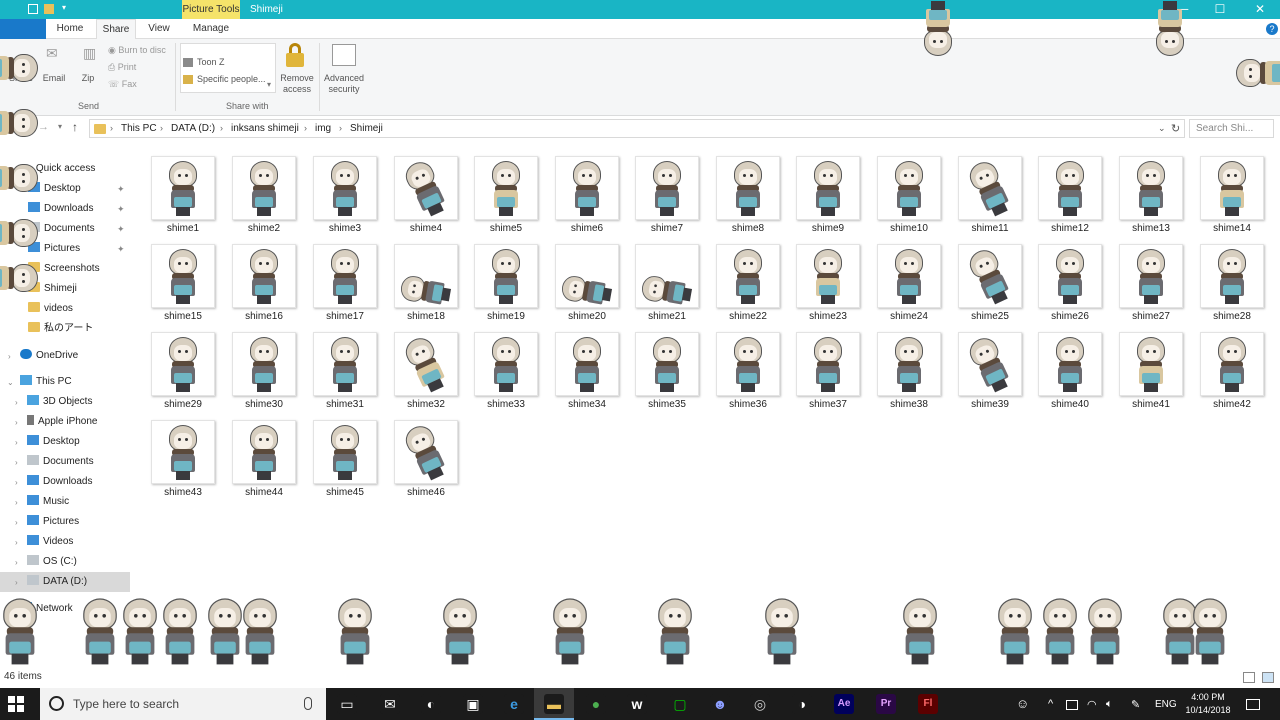 This screenshot has width=1280, height=720. I want to click on customize-qat-icon: ▾, so click(64, 7).